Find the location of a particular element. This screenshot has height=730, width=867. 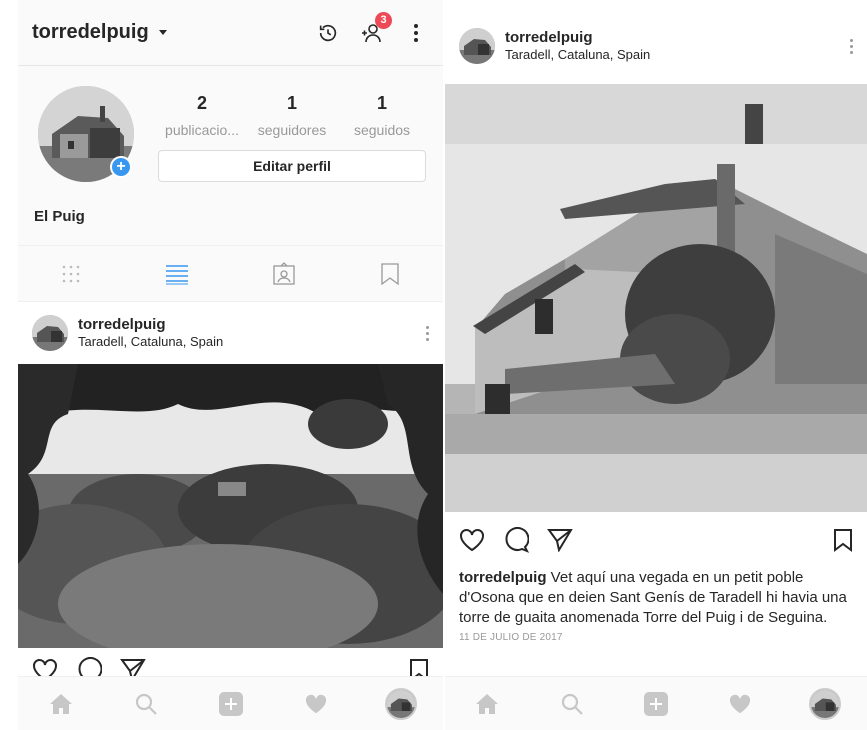

add-story-button: + is located at coordinates (121, 167).